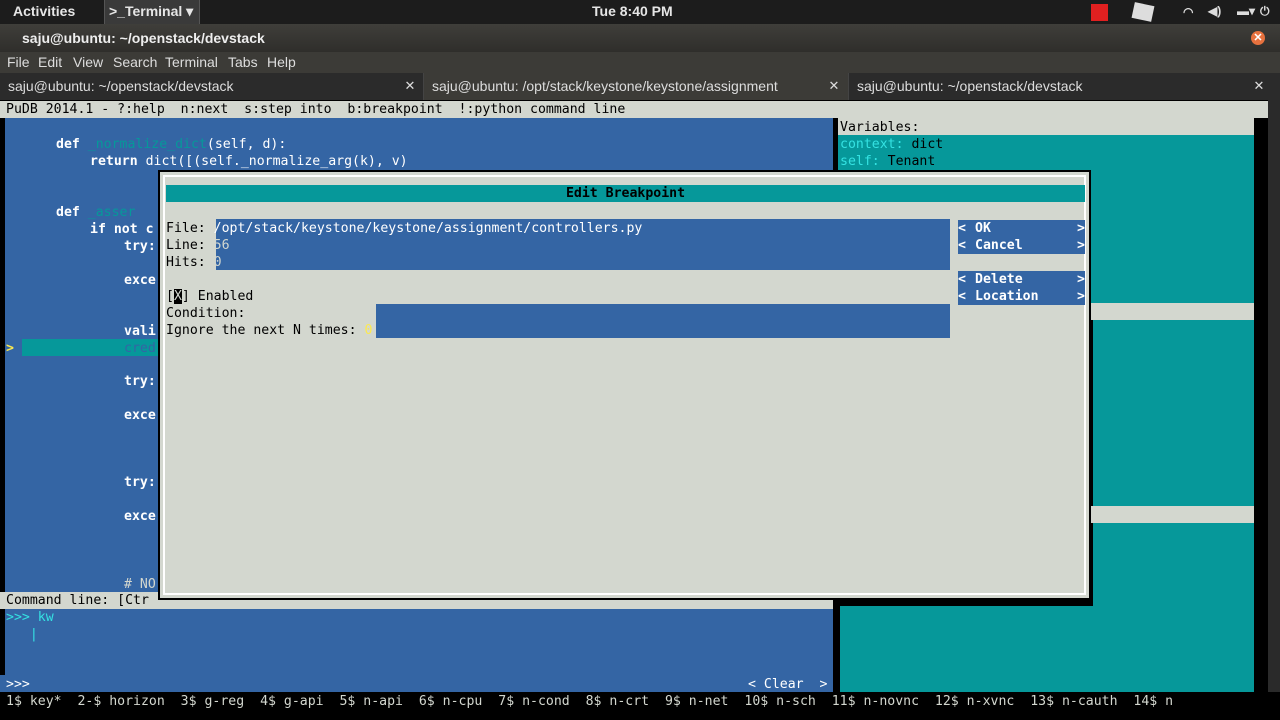  What do you see at coordinates (1268, 12) in the screenshot?
I see `power-icon: ⏻` at bounding box center [1268, 12].